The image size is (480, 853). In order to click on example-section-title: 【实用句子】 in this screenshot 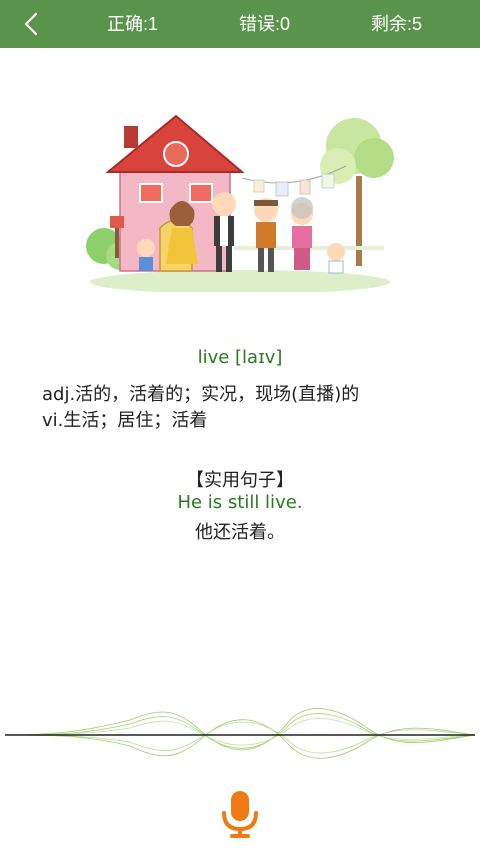, I will do `click(240, 480)`.